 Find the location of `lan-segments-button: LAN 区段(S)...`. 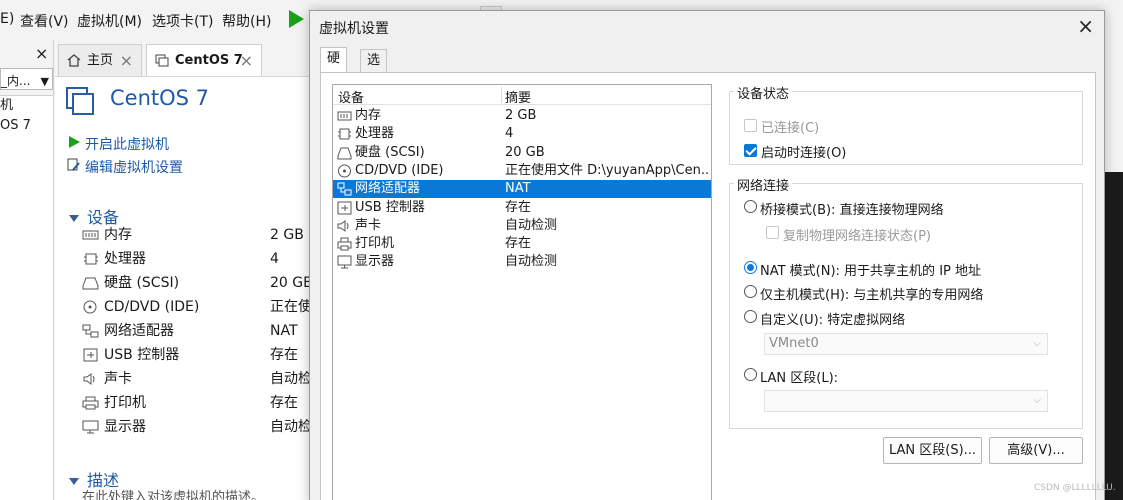

lan-segments-button: LAN 区段(S)... is located at coordinates (932, 450).